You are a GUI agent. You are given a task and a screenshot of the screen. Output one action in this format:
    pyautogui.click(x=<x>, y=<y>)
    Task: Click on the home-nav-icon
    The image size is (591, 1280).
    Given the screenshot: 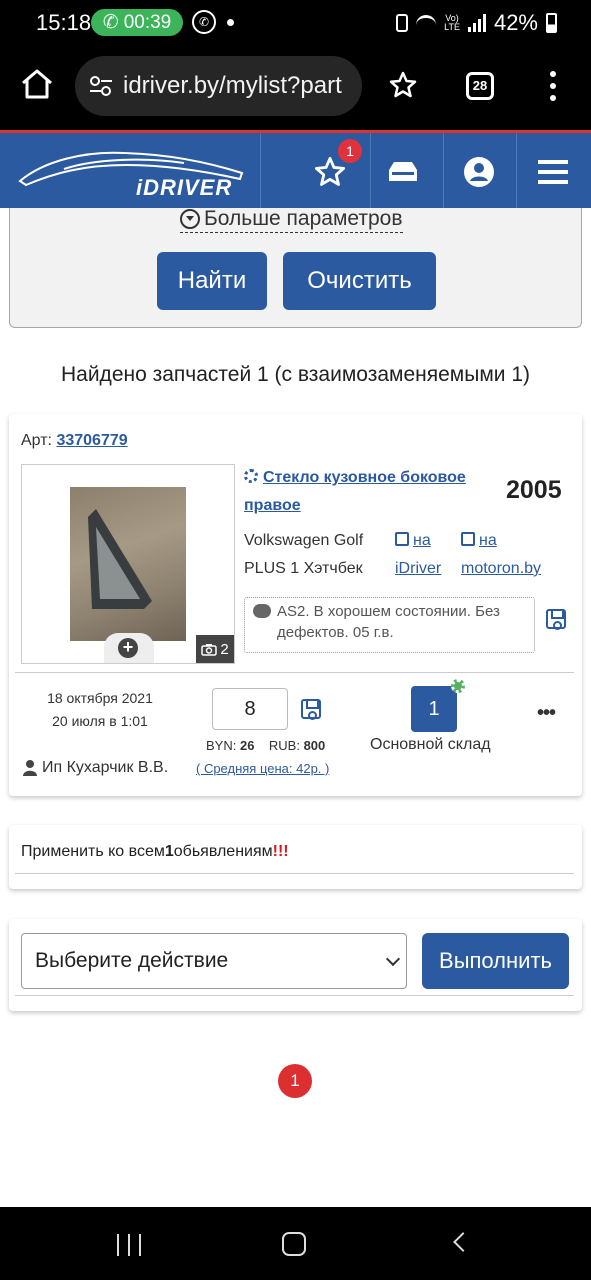 What is the action you would take?
    pyautogui.click(x=294, y=1244)
    